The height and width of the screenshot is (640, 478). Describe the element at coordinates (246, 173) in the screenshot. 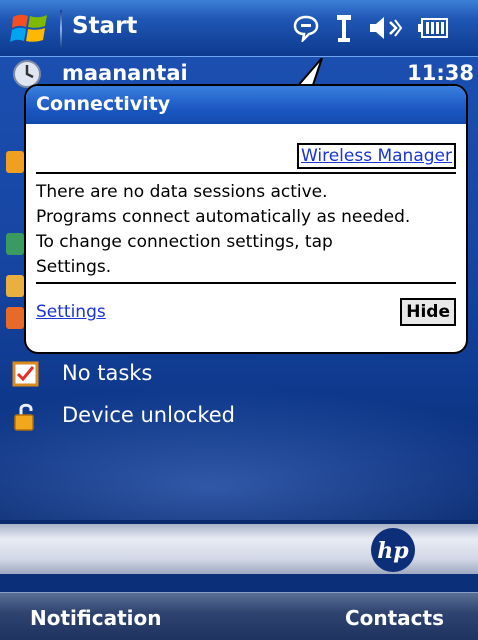

I see `divider-top` at that location.